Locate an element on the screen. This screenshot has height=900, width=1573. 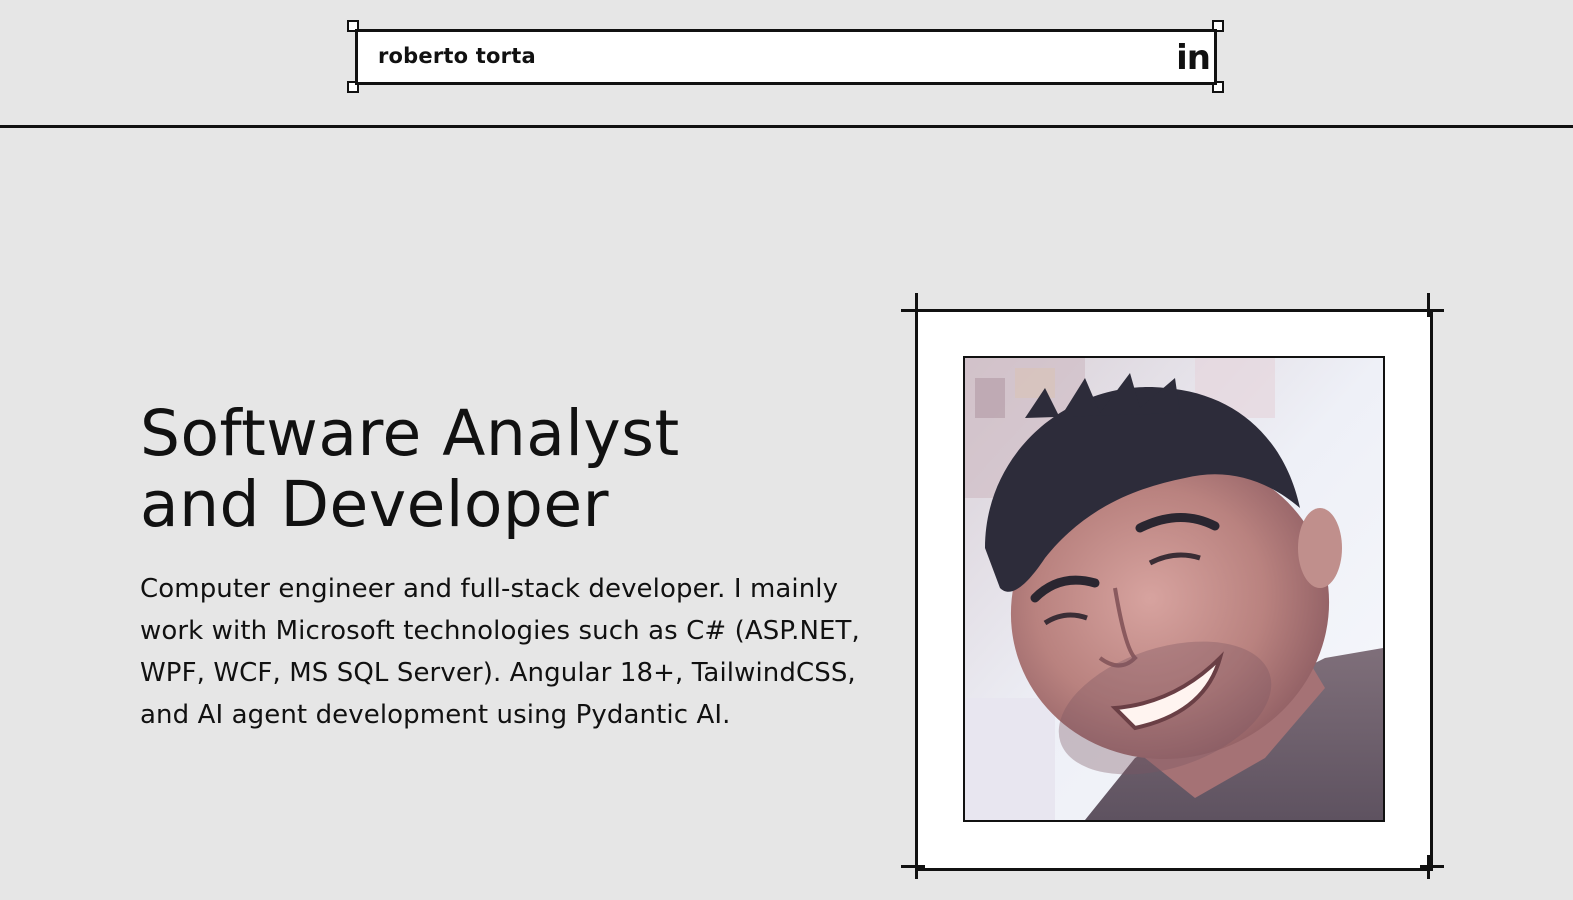
frame-tick-top-right-h is located at coordinates (1432, 310).